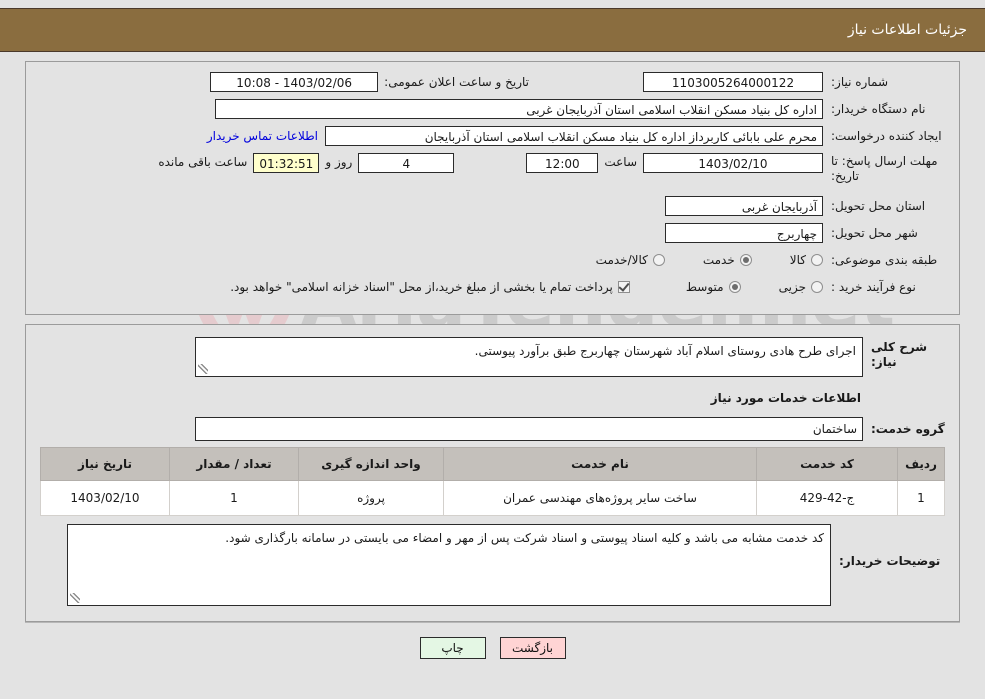 Image resolution: width=985 pixels, height=699 pixels. I want to click on remaining-time-value: 01:32:51, so click(286, 163).